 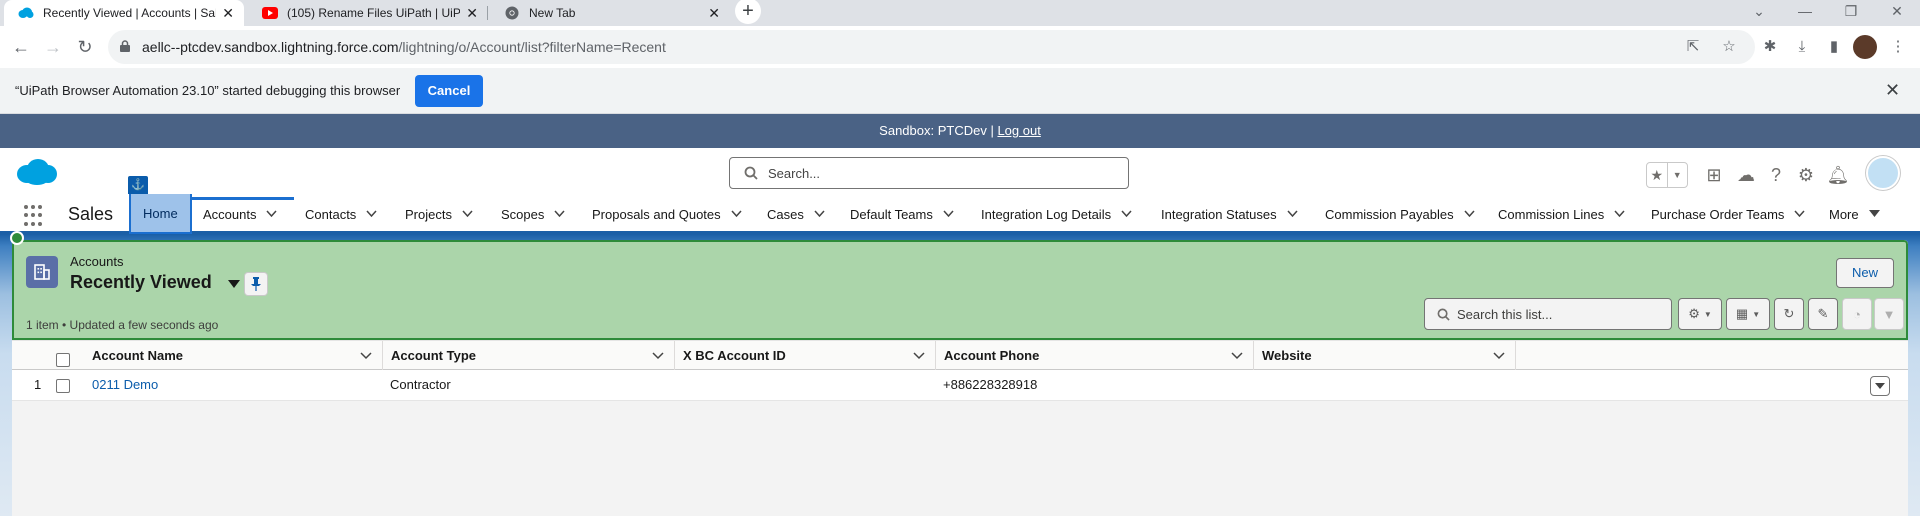 I want to click on logout-link: Log out, so click(x=1018, y=130).